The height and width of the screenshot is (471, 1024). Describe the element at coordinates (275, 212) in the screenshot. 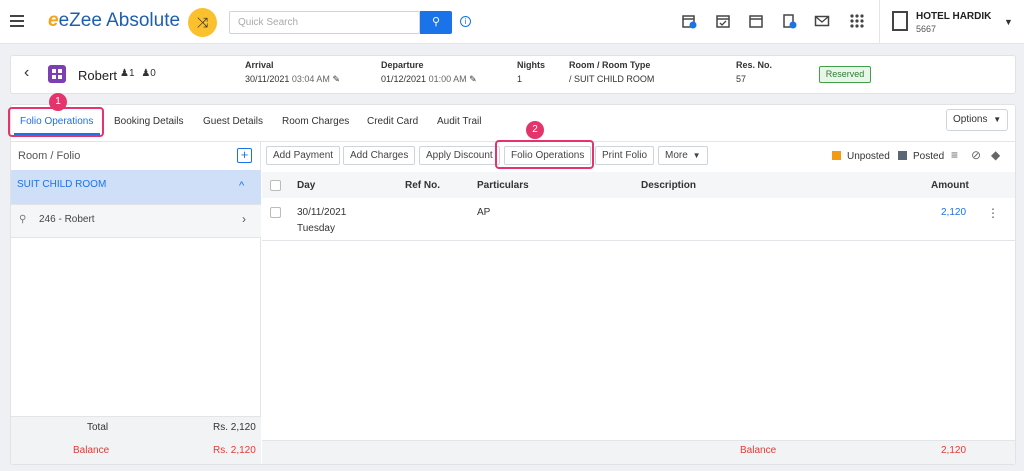

I see `row-checkbox` at that location.